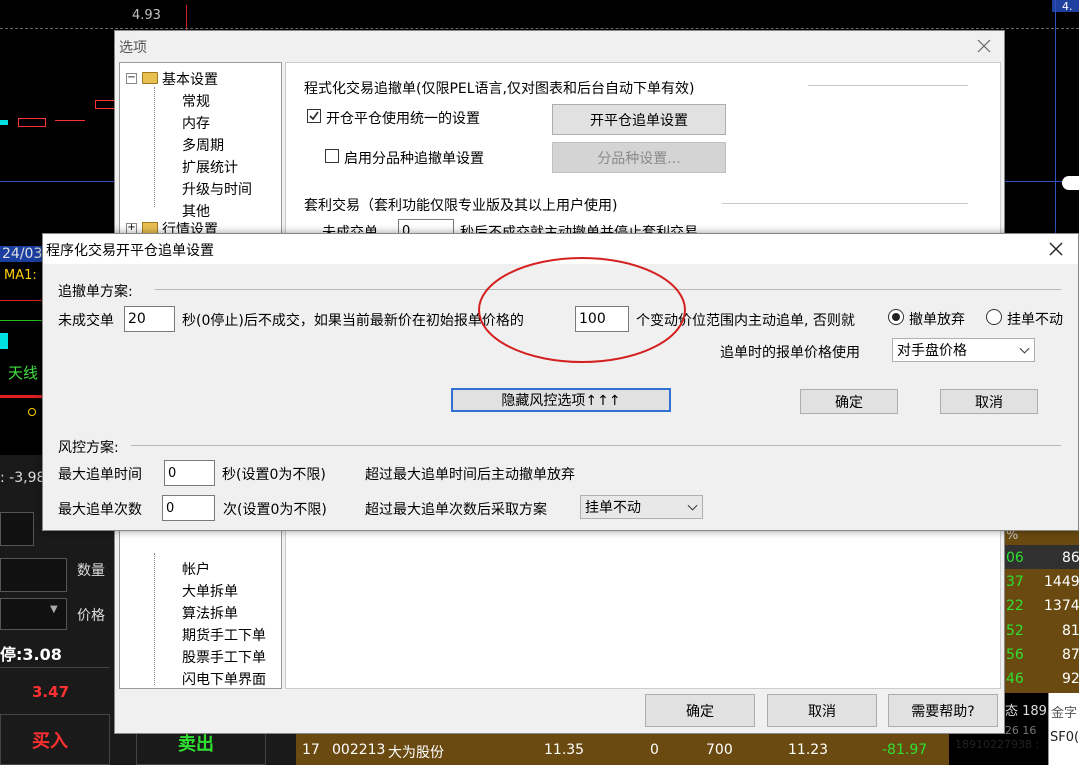 The width and height of the screenshot is (1079, 765). What do you see at coordinates (932, 351) in the screenshot?
I see `price-use-value: 对手盘价格` at bounding box center [932, 351].